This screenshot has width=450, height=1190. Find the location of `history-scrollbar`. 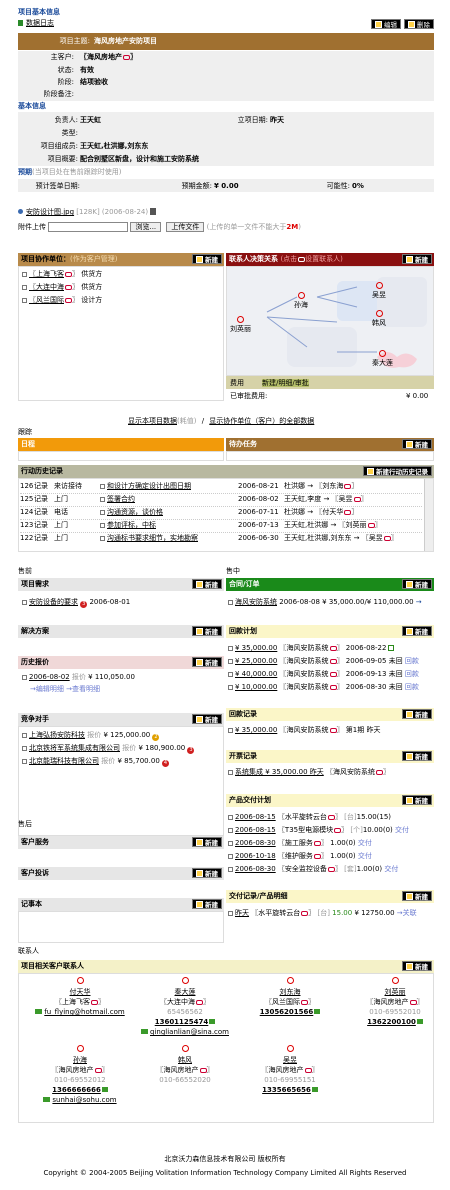

history-scrollbar is located at coordinates (428, 515).